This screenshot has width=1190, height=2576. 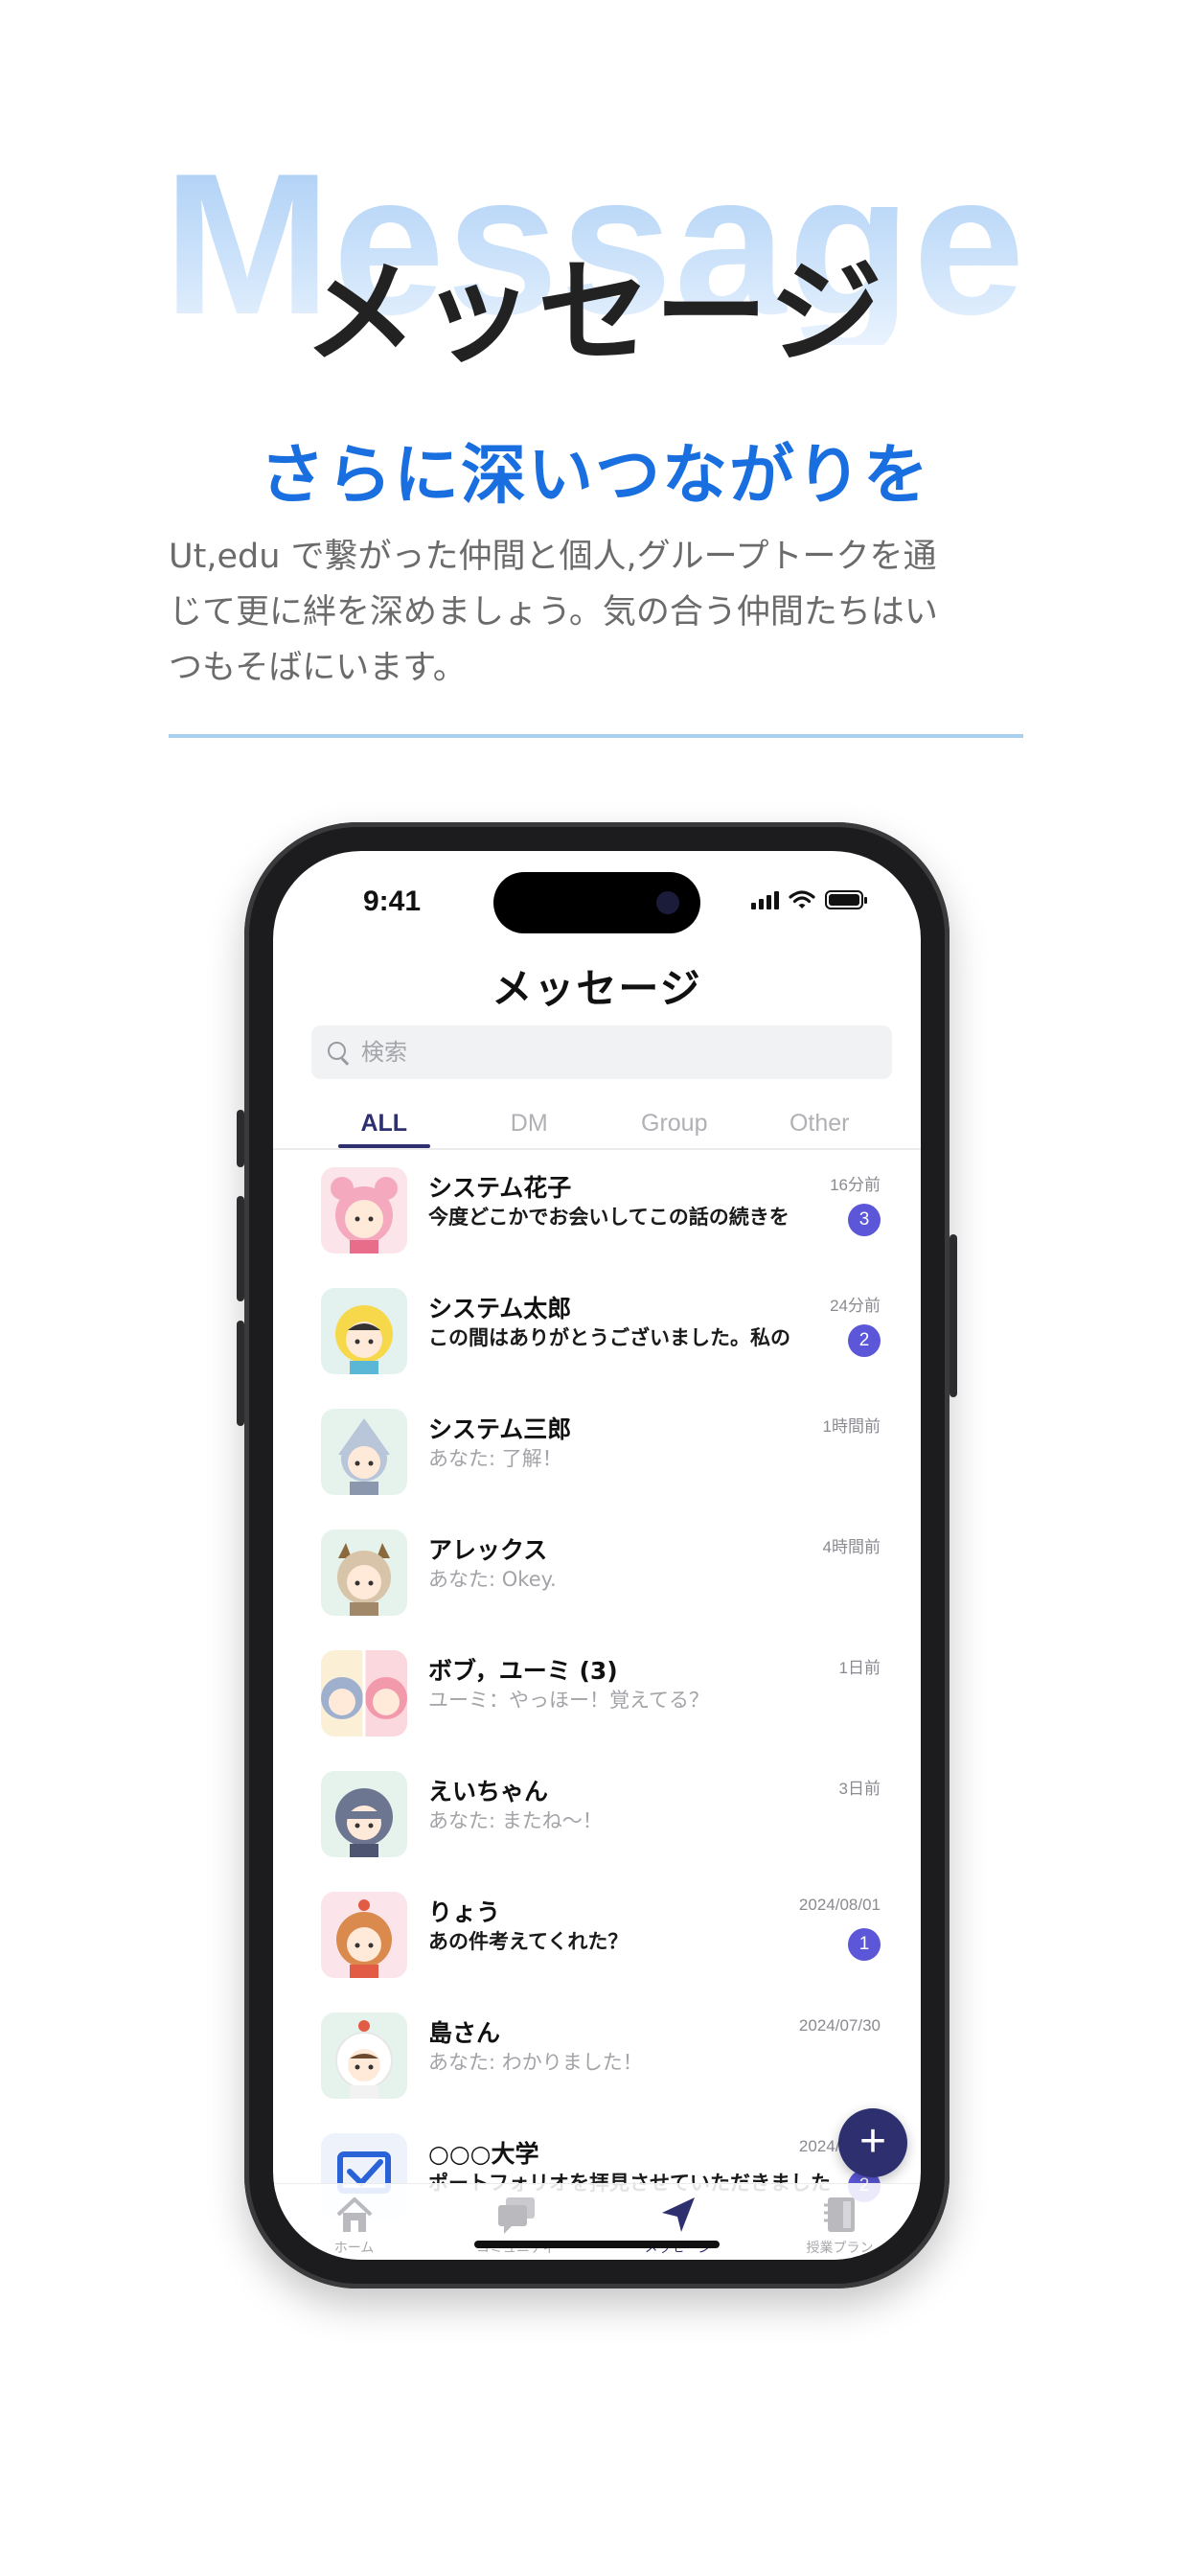 What do you see at coordinates (852, 1547) in the screenshot?
I see `conversation-time: 4時間前` at bounding box center [852, 1547].